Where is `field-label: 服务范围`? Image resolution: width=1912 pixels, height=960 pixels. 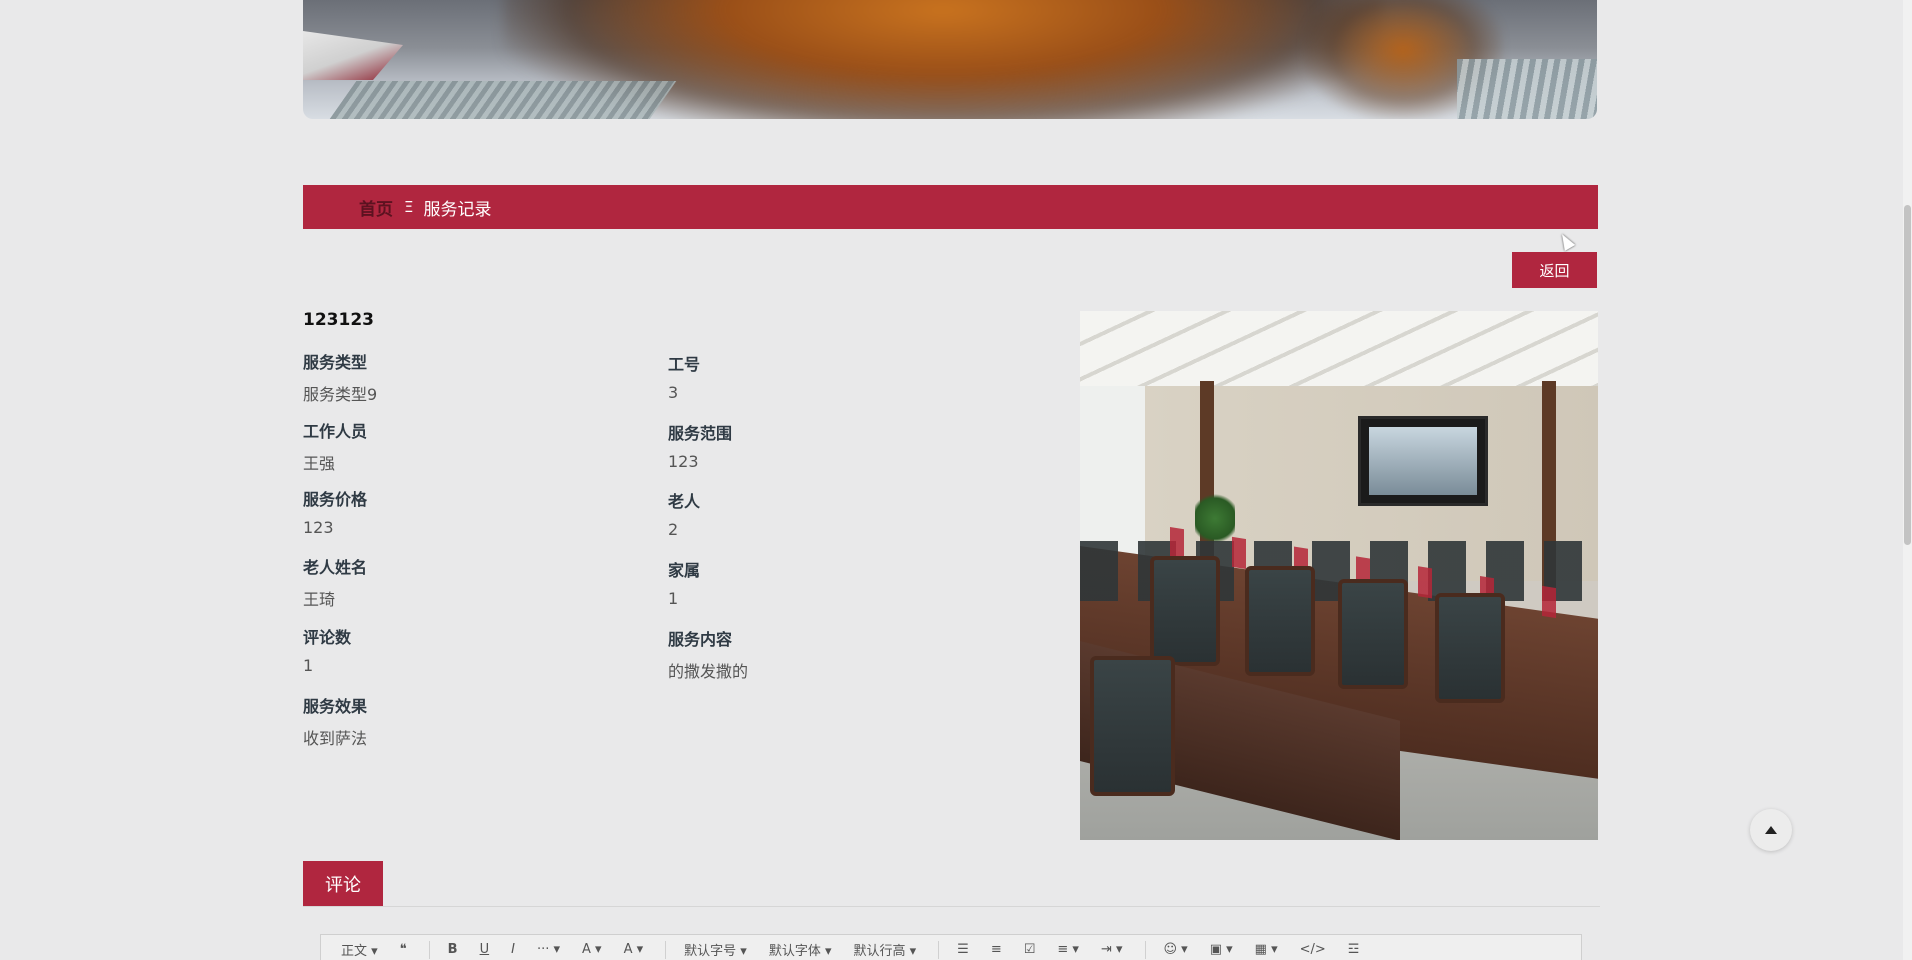
field-label: 服务范围 is located at coordinates (700, 433).